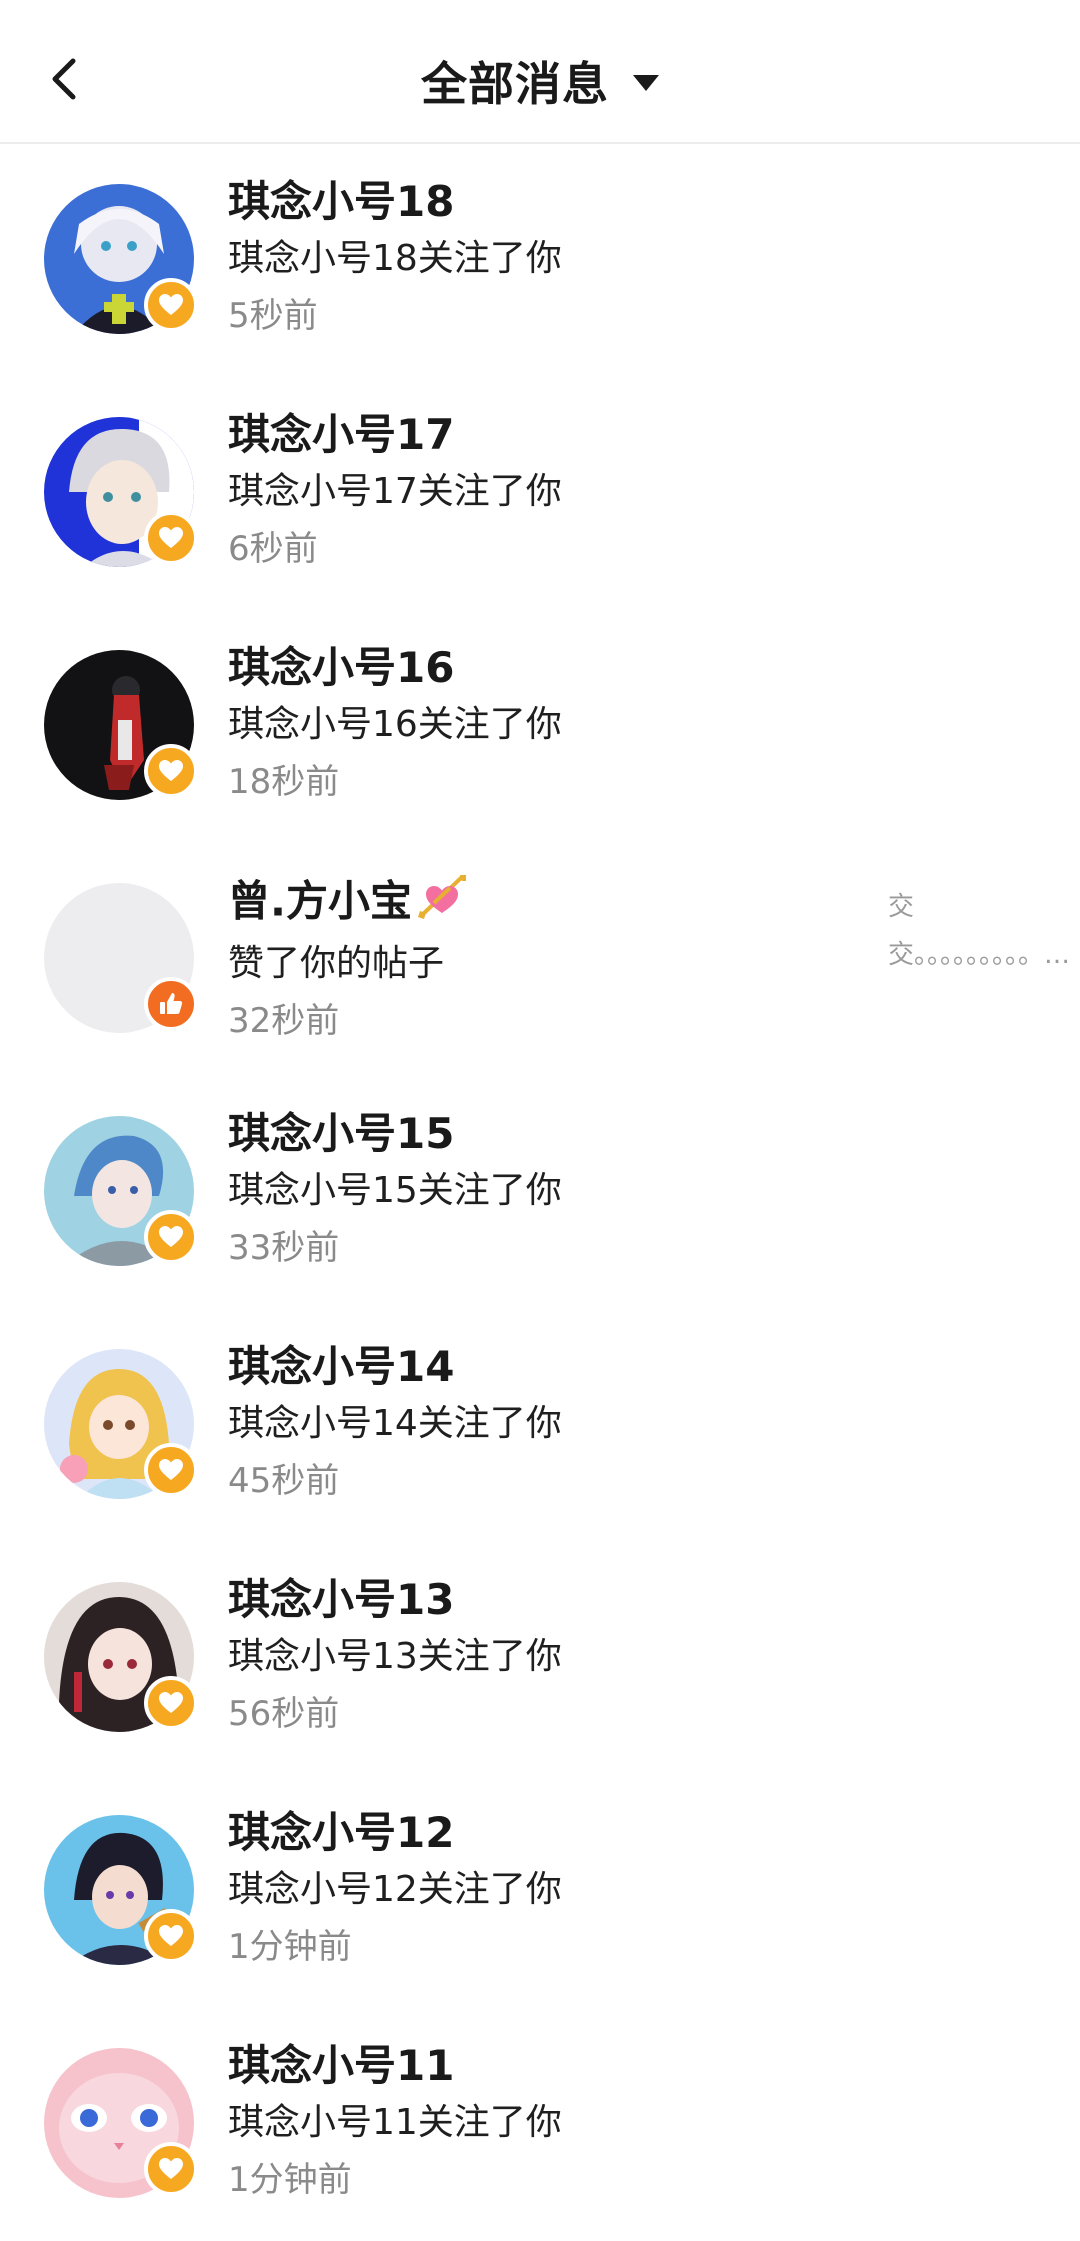  I want to click on timestamp: 32秒前, so click(284, 1021).